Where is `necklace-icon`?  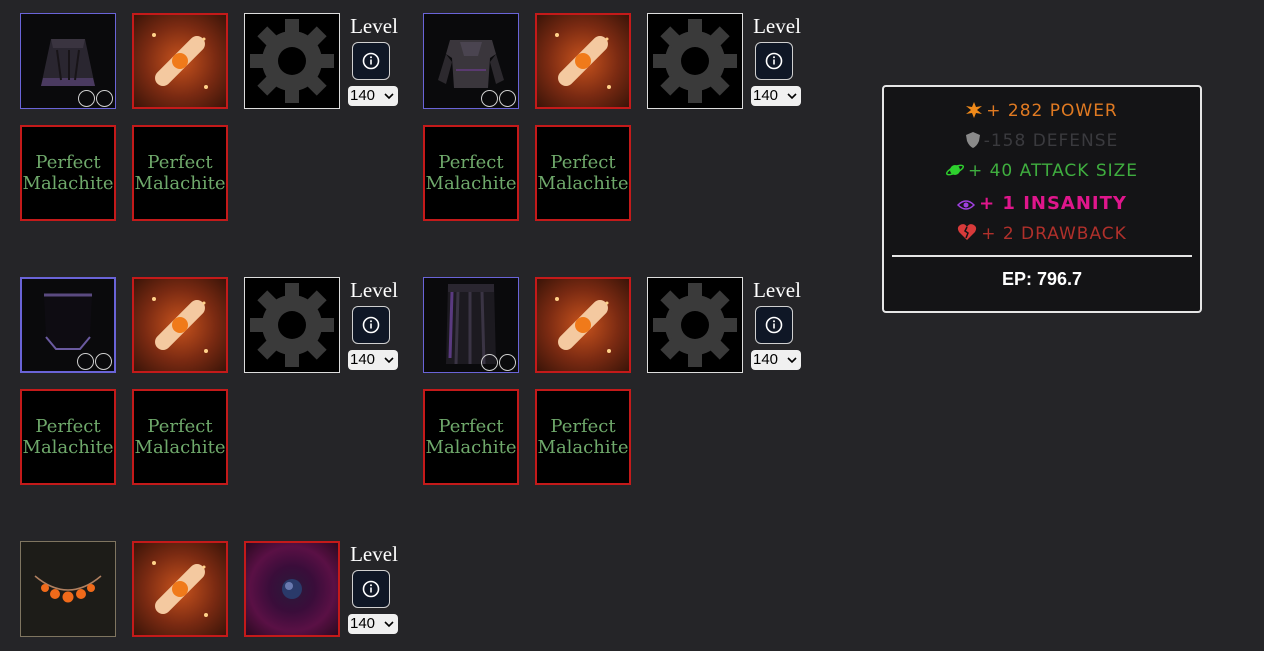
necklace-icon is located at coordinates (68, 589).